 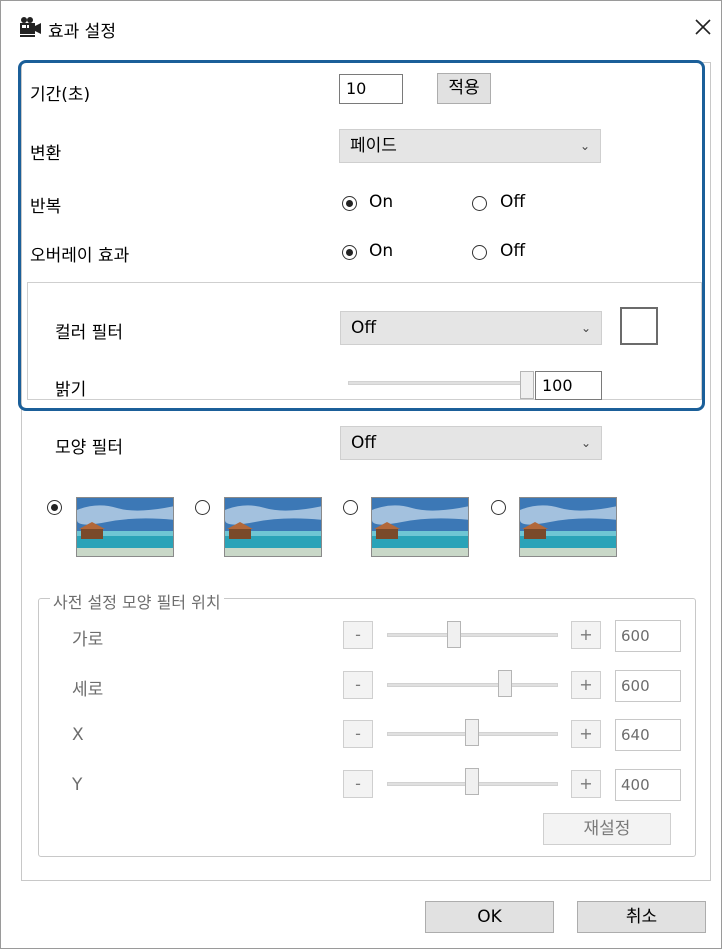 What do you see at coordinates (479, 203) in the screenshot?
I see `repeat-off-radio` at bounding box center [479, 203].